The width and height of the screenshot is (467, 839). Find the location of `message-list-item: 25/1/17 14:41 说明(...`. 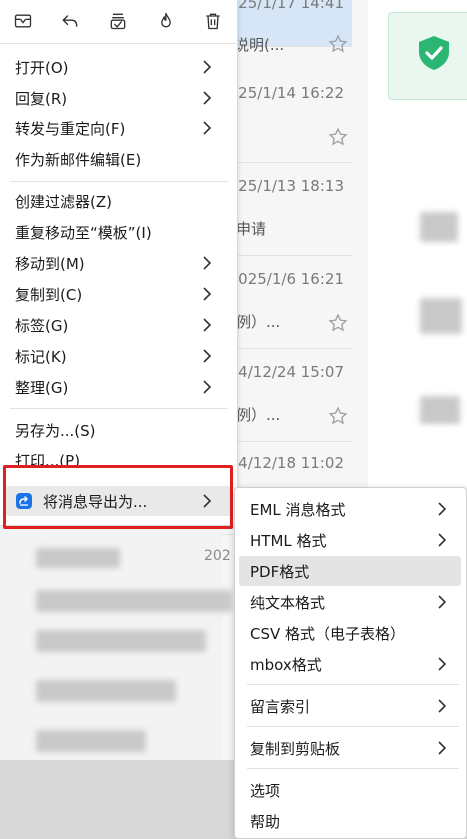

message-list-item: 25/1/17 14:41 说明(... is located at coordinates (287, 27).